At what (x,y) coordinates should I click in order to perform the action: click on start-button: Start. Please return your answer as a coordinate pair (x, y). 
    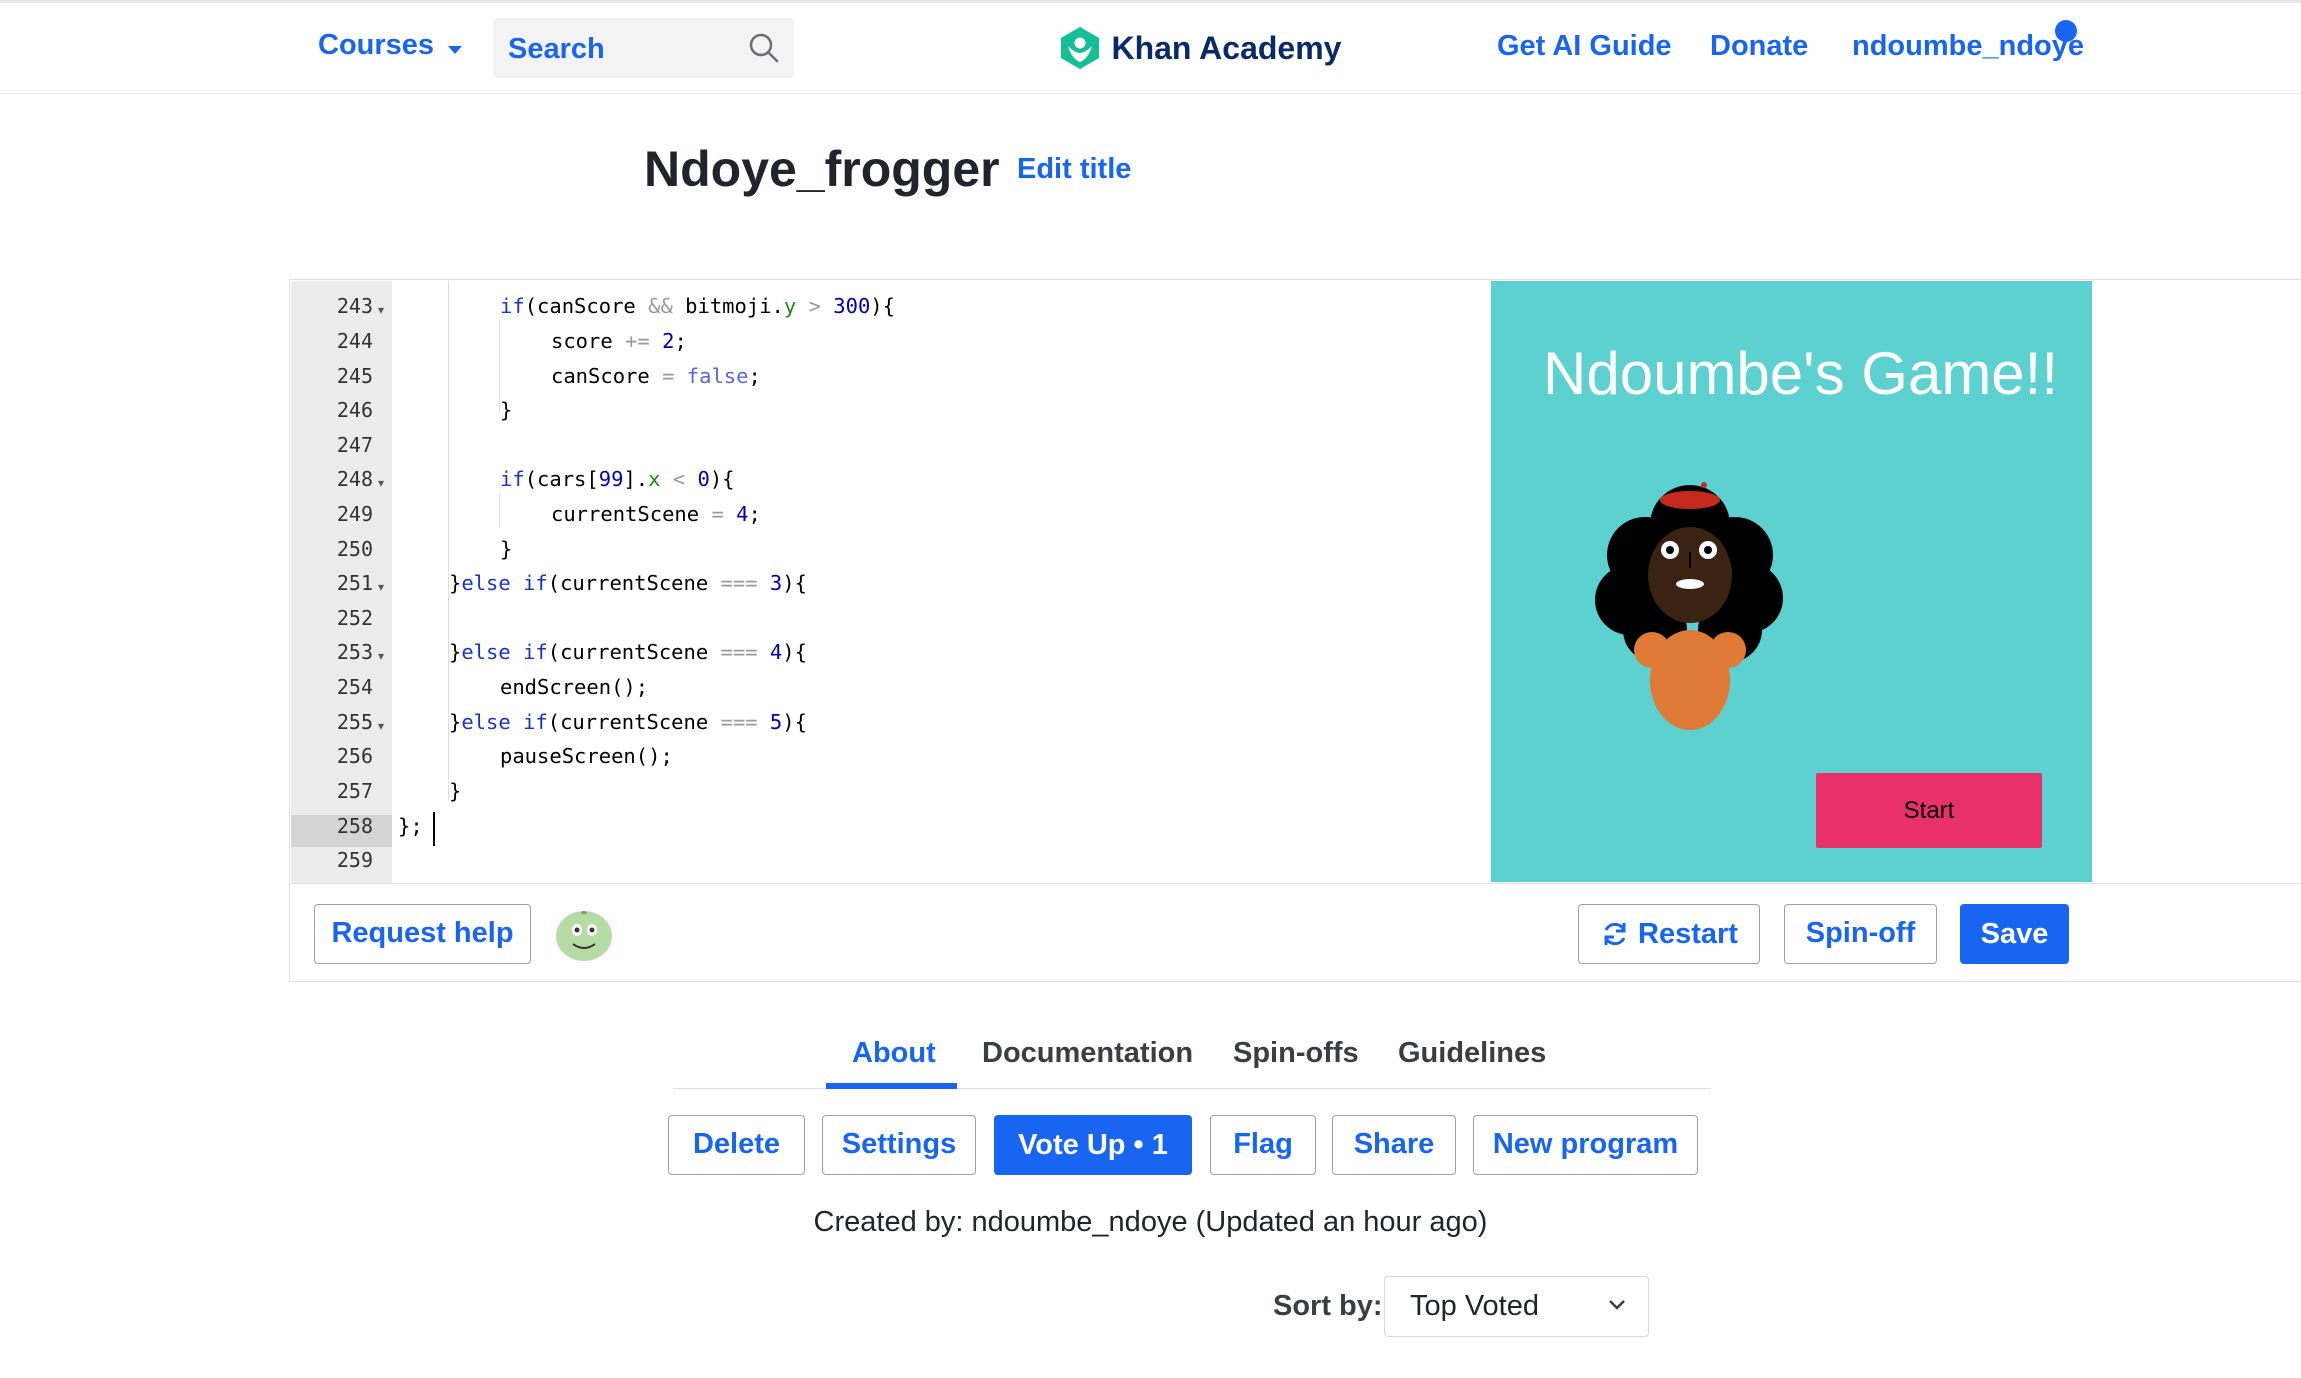
    Looking at the image, I should click on (1929, 810).